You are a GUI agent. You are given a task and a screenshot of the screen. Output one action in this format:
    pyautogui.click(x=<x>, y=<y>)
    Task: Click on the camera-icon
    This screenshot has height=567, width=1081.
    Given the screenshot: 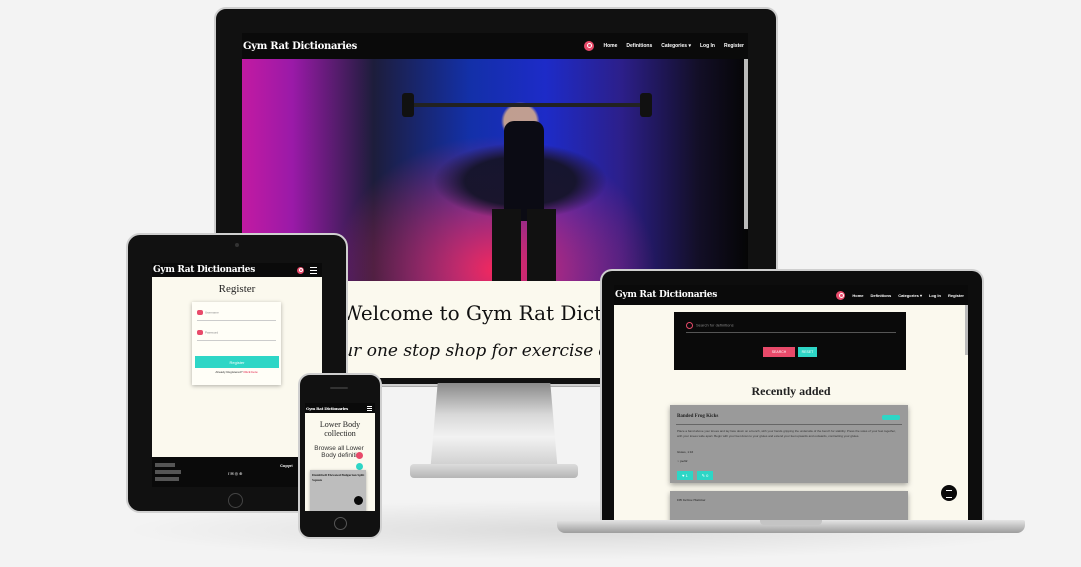 What is the action you would take?
    pyautogui.click(x=237, y=245)
    